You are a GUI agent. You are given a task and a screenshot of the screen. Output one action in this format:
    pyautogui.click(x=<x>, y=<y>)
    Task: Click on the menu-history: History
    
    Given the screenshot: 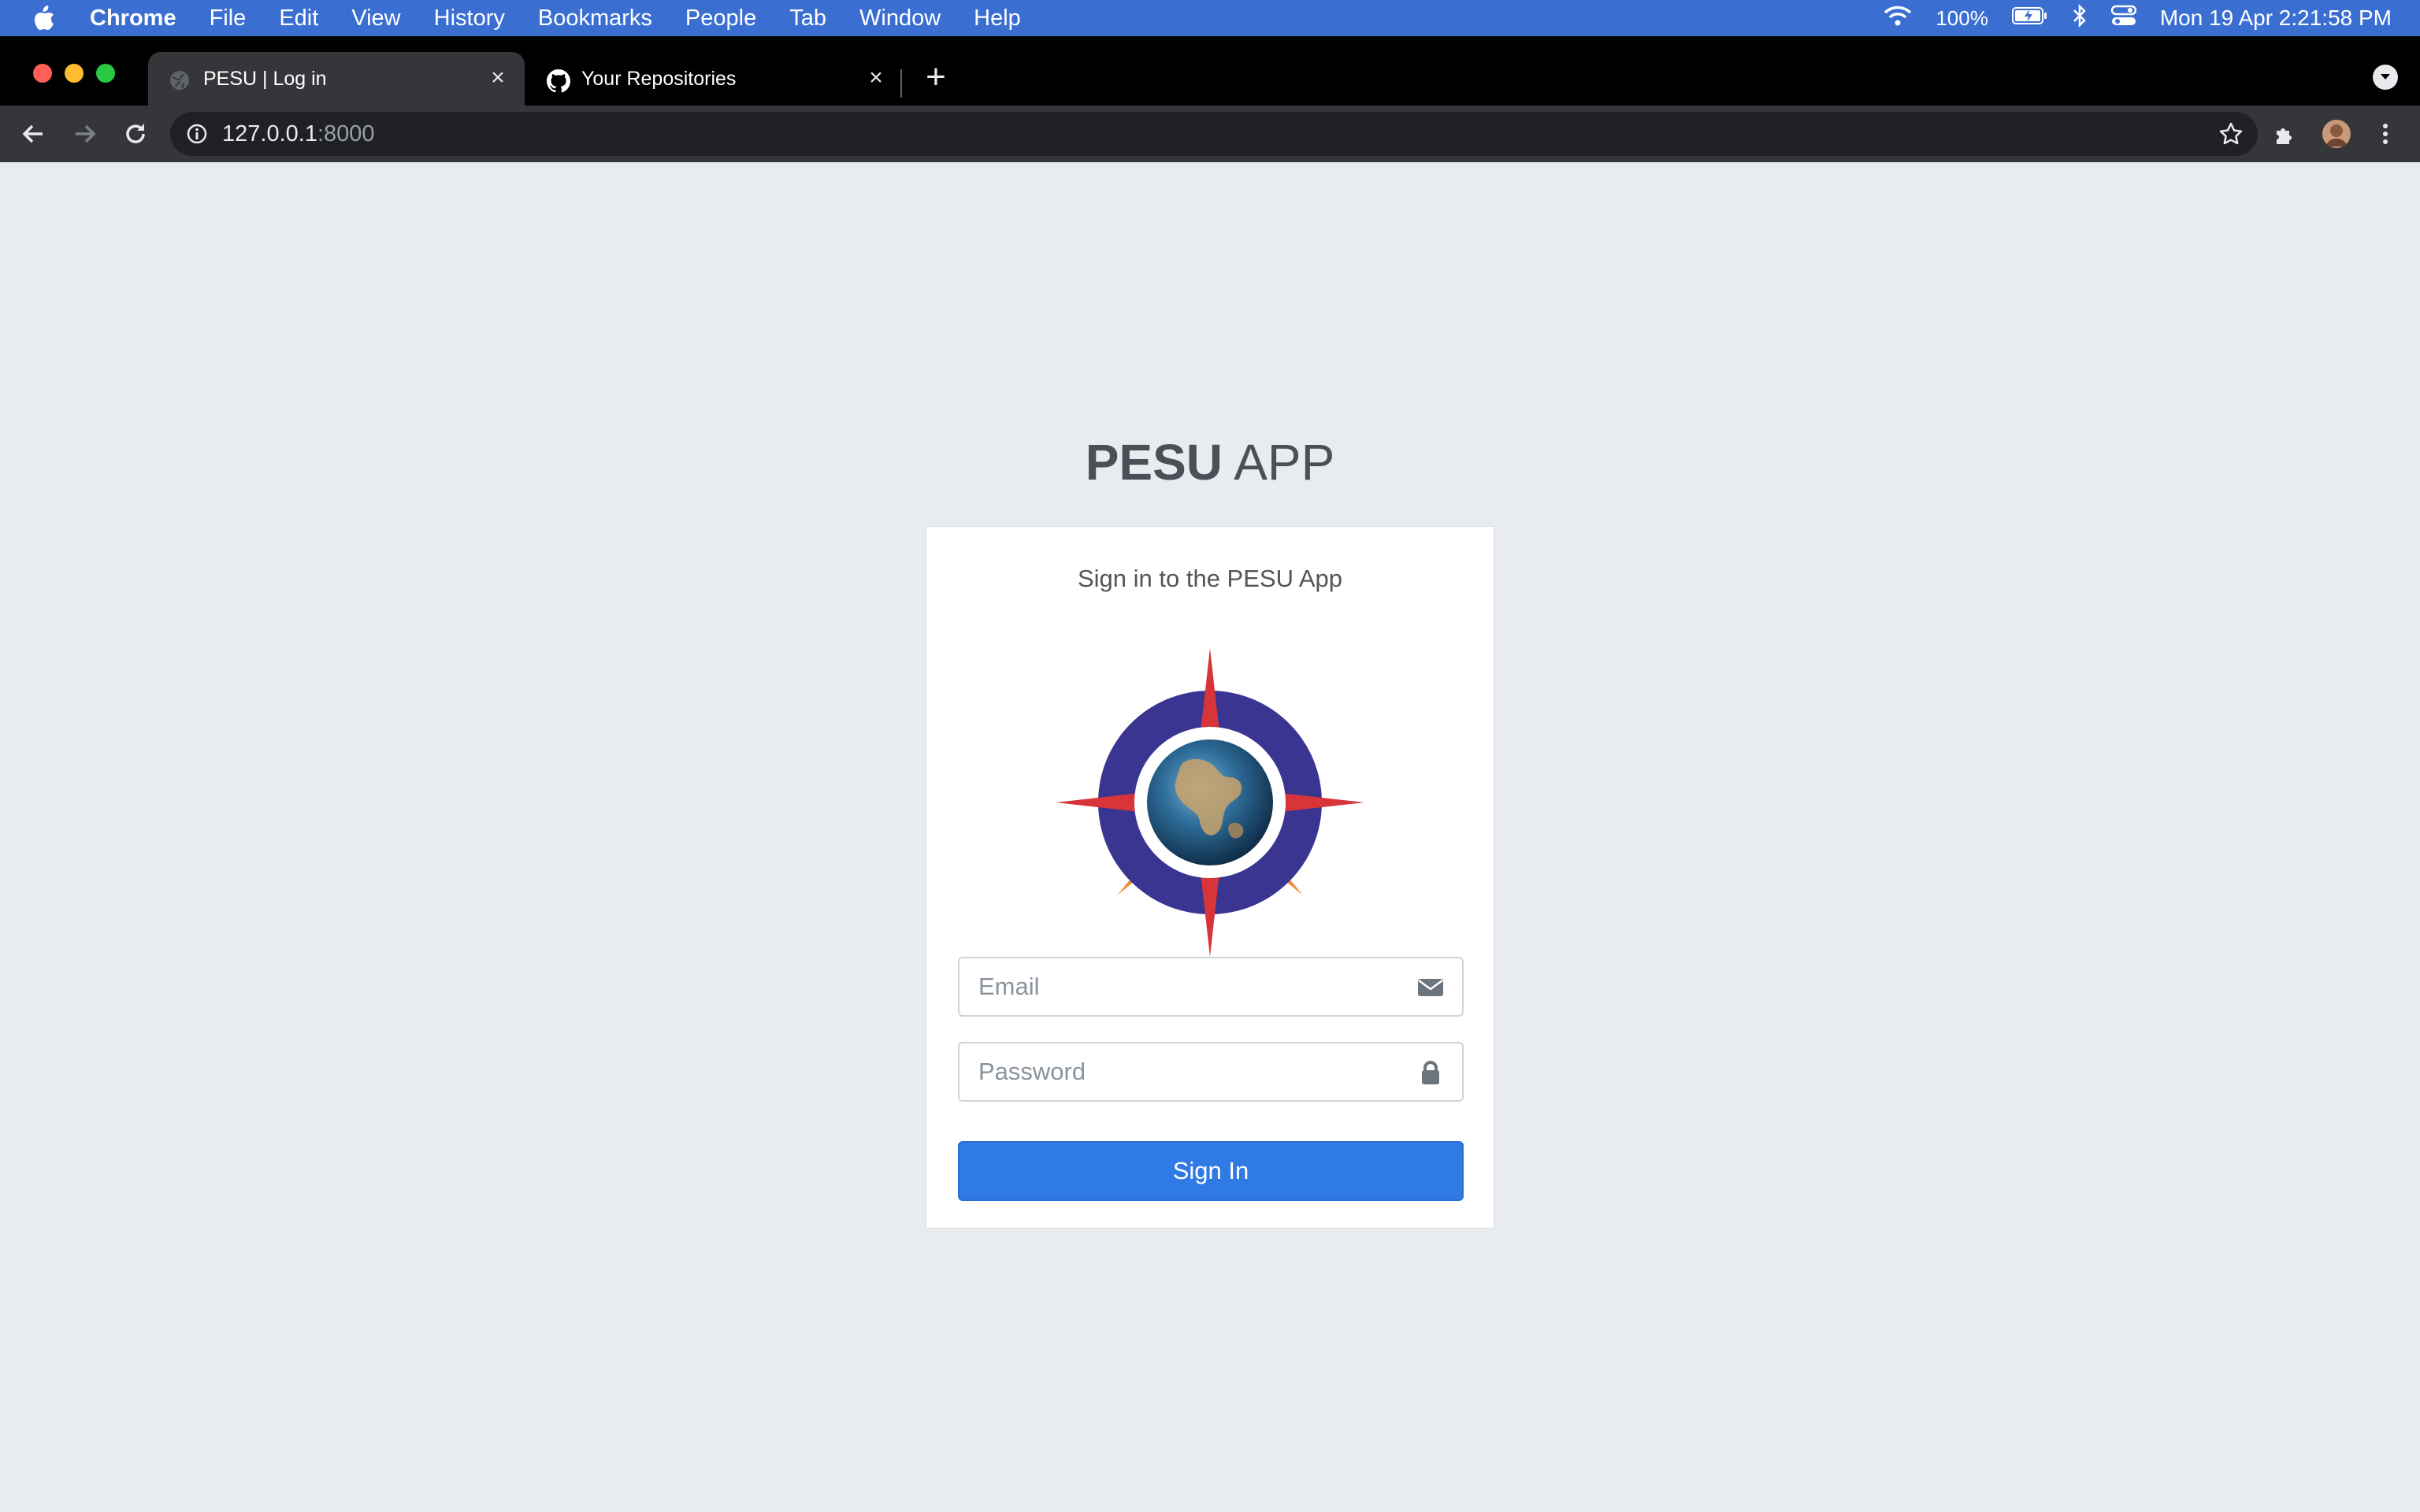 What is the action you would take?
    pyautogui.click(x=470, y=19)
    